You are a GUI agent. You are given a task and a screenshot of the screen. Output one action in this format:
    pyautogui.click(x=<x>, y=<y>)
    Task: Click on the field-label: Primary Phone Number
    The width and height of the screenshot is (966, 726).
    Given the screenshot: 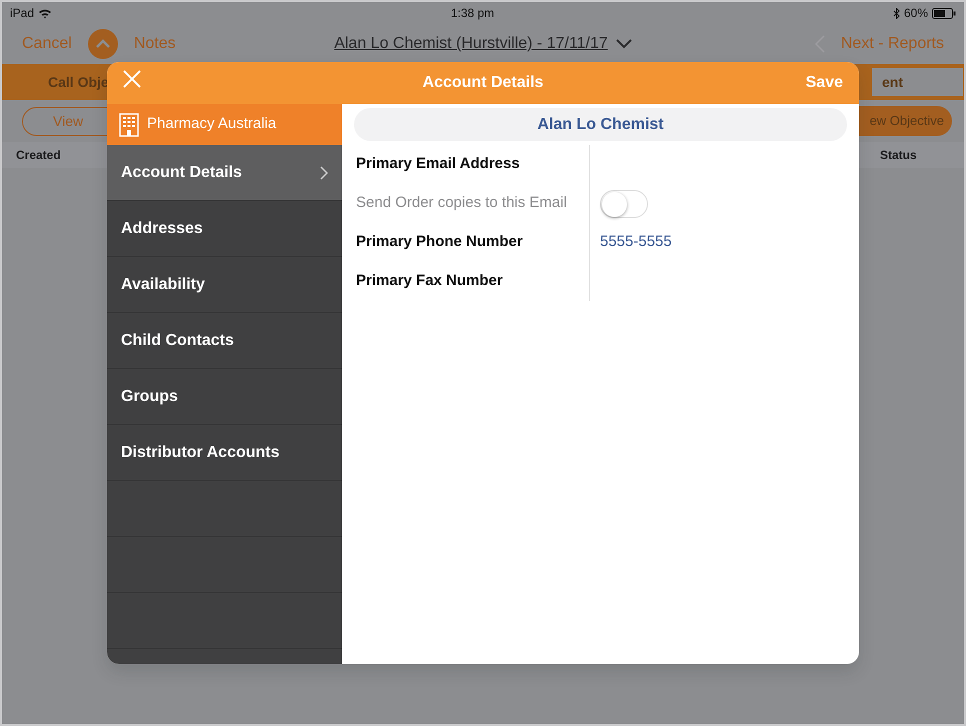 What is the action you would take?
    pyautogui.click(x=466, y=242)
    